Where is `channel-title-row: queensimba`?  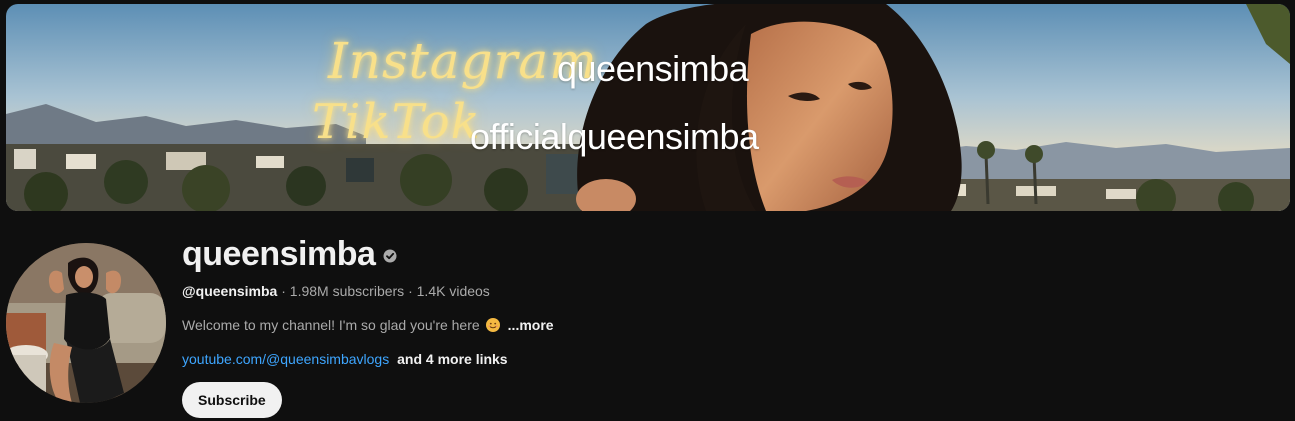
channel-title-row: queensimba is located at coordinates (368, 254).